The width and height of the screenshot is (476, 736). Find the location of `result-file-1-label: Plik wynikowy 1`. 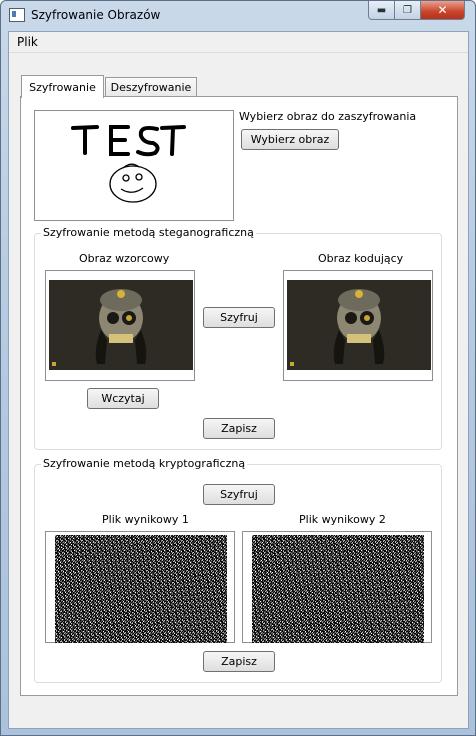

result-file-1-label: Plik wynikowy 1 is located at coordinates (145, 519).